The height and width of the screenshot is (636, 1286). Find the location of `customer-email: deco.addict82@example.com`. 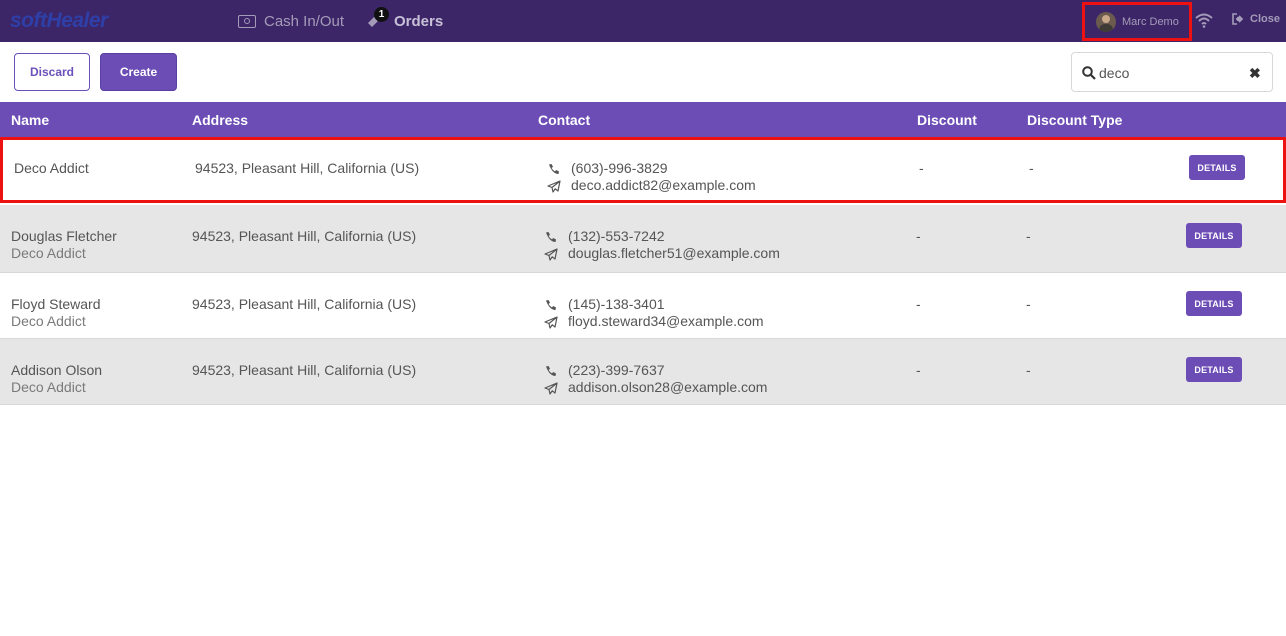

customer-email: deco.addict82@example.com is located at coordinates (663, 185).